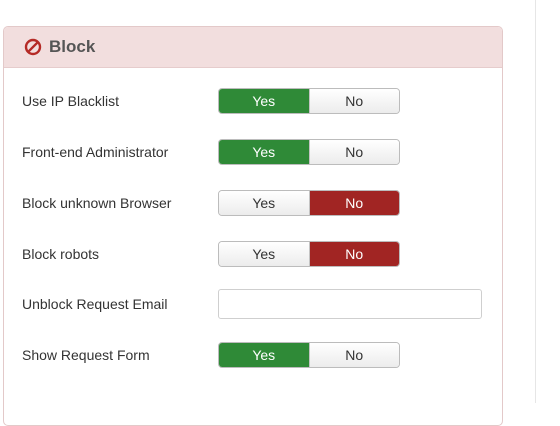  What do you see at coordinates (264, 101) in the screenshot?
I see `use-ip-blacklist-yes-button: Yes` at bounding box center [264, 101].